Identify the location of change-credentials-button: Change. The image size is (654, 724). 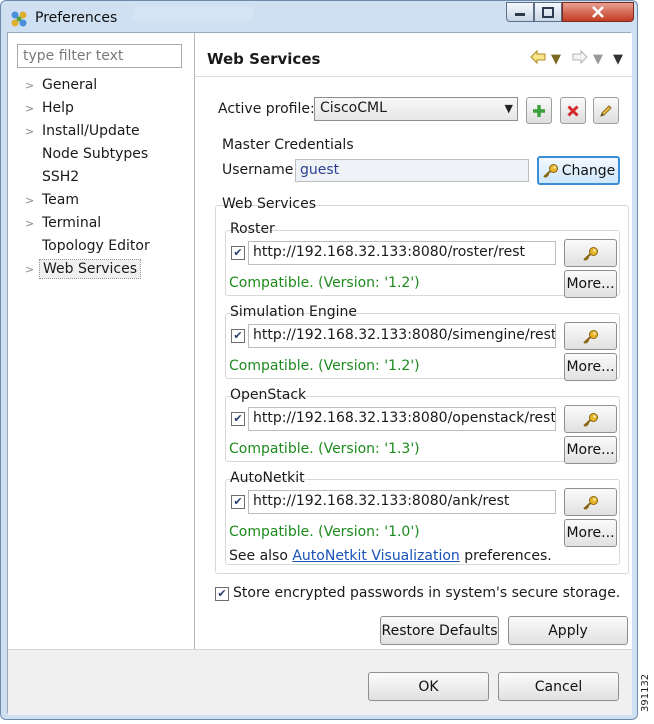
(578, 170).